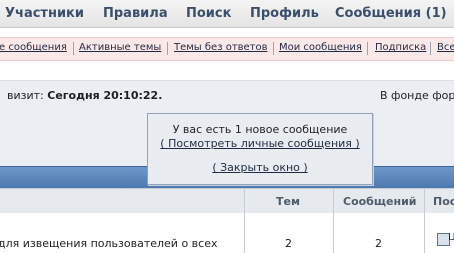 This screenshot has width=454, height=253. What do you see at coordinates (221, 47) in the screenshot?
I see `quicklink-unanswered: Темы без ответов` at bounding box center [221, 47].